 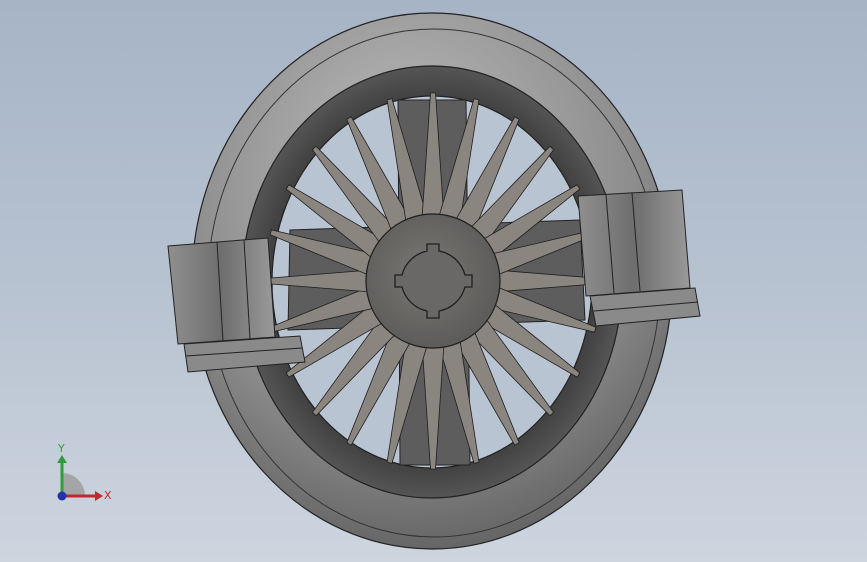 What do you see at coordinates (62, 459) in the screenshot?
I see `triad-y-arrow-icon` at bounding box center [62, 459].